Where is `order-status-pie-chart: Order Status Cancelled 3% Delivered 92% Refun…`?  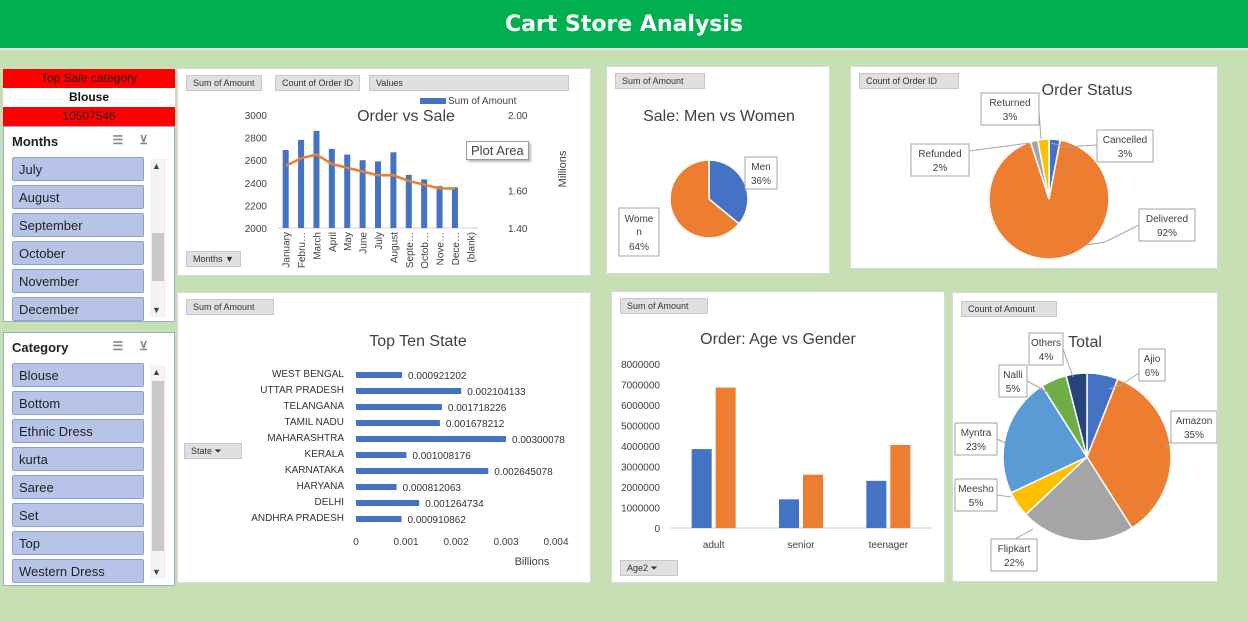 order-status-pie-chart: Order Status Cancelled 3% Delivered 92% Refun… is located at coordinates (1034, 168).